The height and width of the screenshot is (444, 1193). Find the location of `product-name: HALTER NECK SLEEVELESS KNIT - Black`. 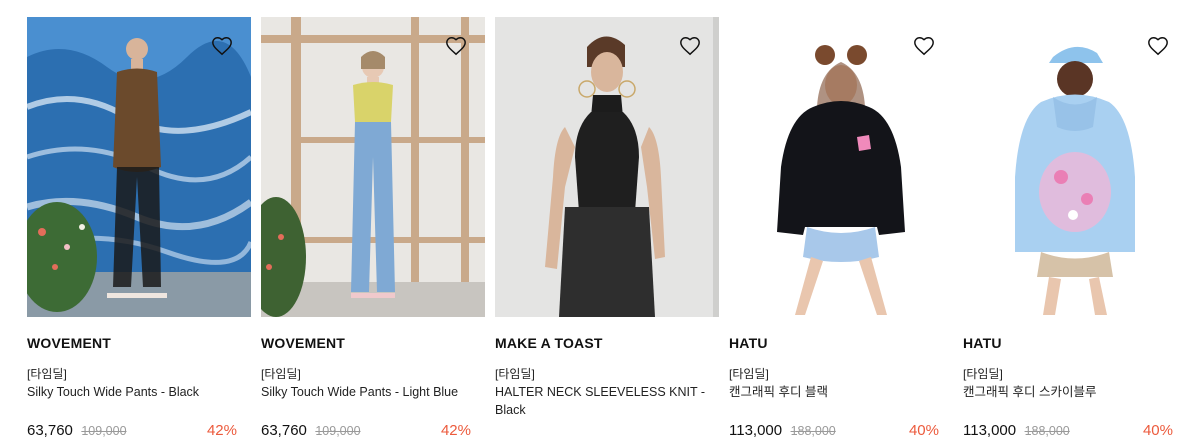

product-name: HALTER NECK SLEEVELESS KNIT - Black is located at coordinates (604, 401).